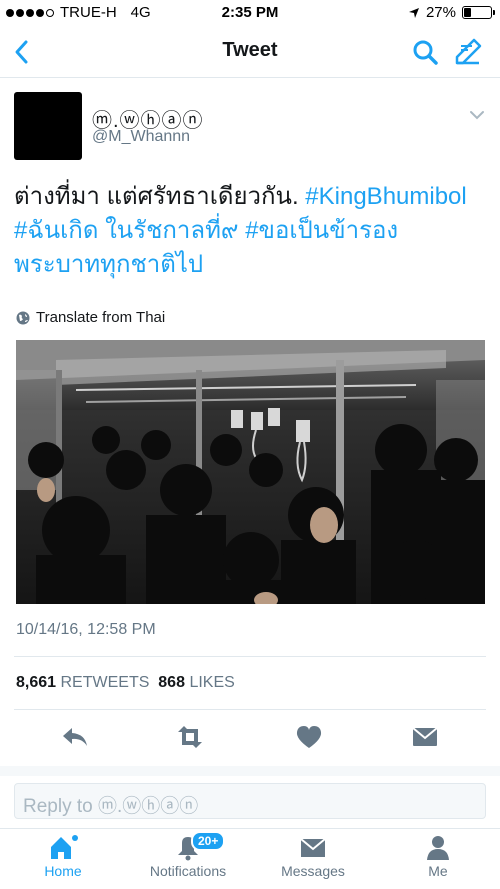 The height and width of the screenshot is (889, 500). I want to click on translate-link: Translate from Thai, so click(90, 317).